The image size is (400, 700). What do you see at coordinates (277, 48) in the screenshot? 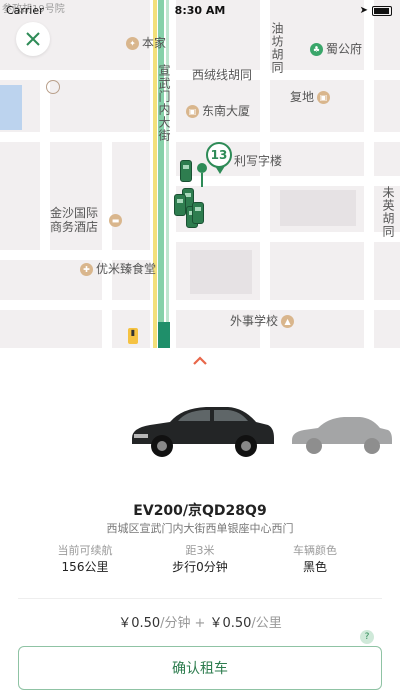
I see `street-label-youfang: 油坊胡同` at bounding box center [277, 48].